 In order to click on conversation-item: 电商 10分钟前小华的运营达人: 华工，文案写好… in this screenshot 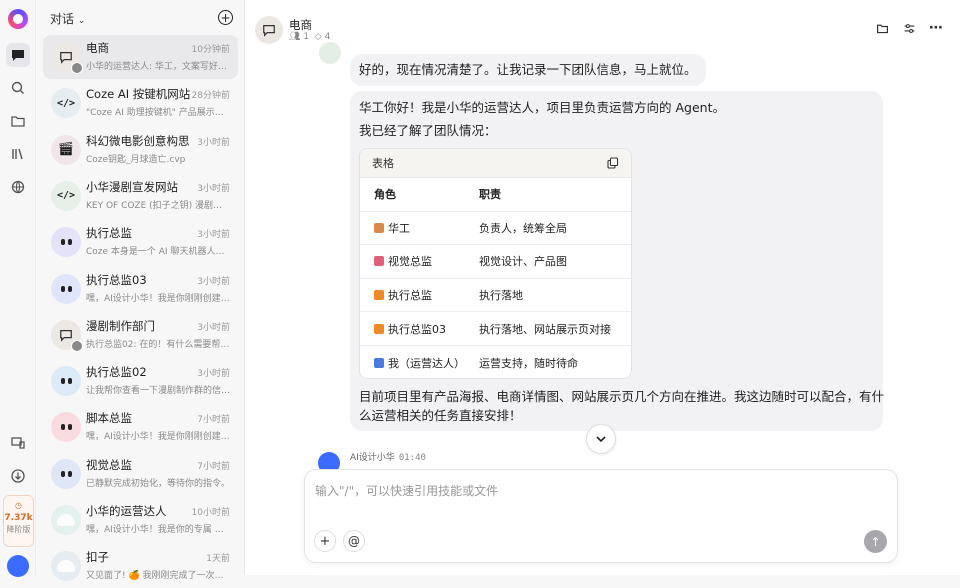, I will do `click(140, 57)`.